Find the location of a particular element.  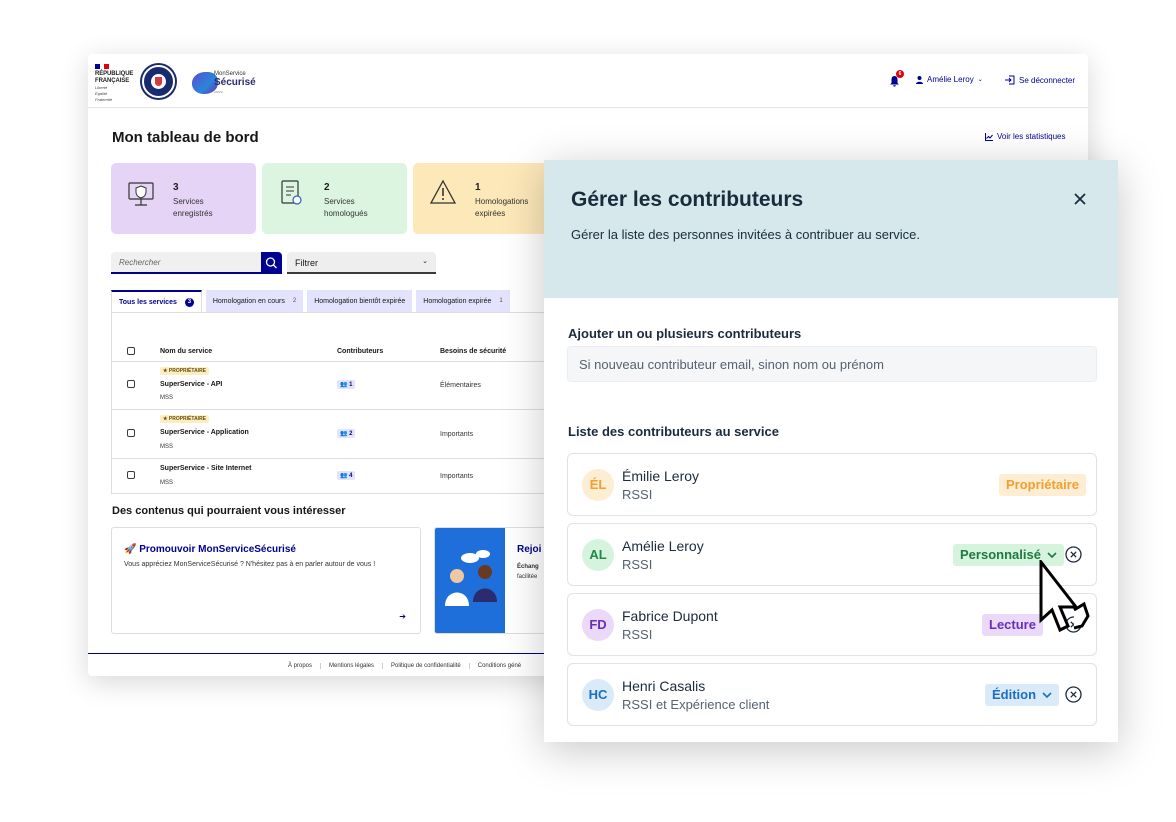

logout-icon is located at coordinates (1010, 80).